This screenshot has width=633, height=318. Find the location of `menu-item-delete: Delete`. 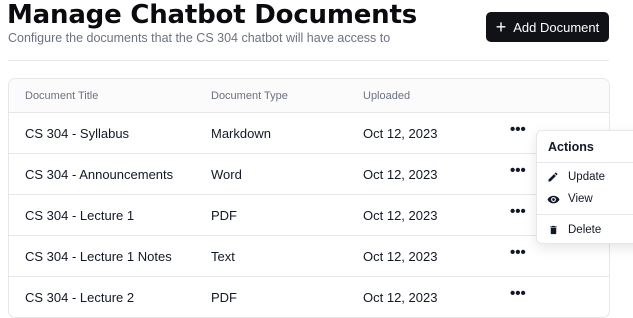

menu-item-delete: Delete is located at coordinates (585, 230).